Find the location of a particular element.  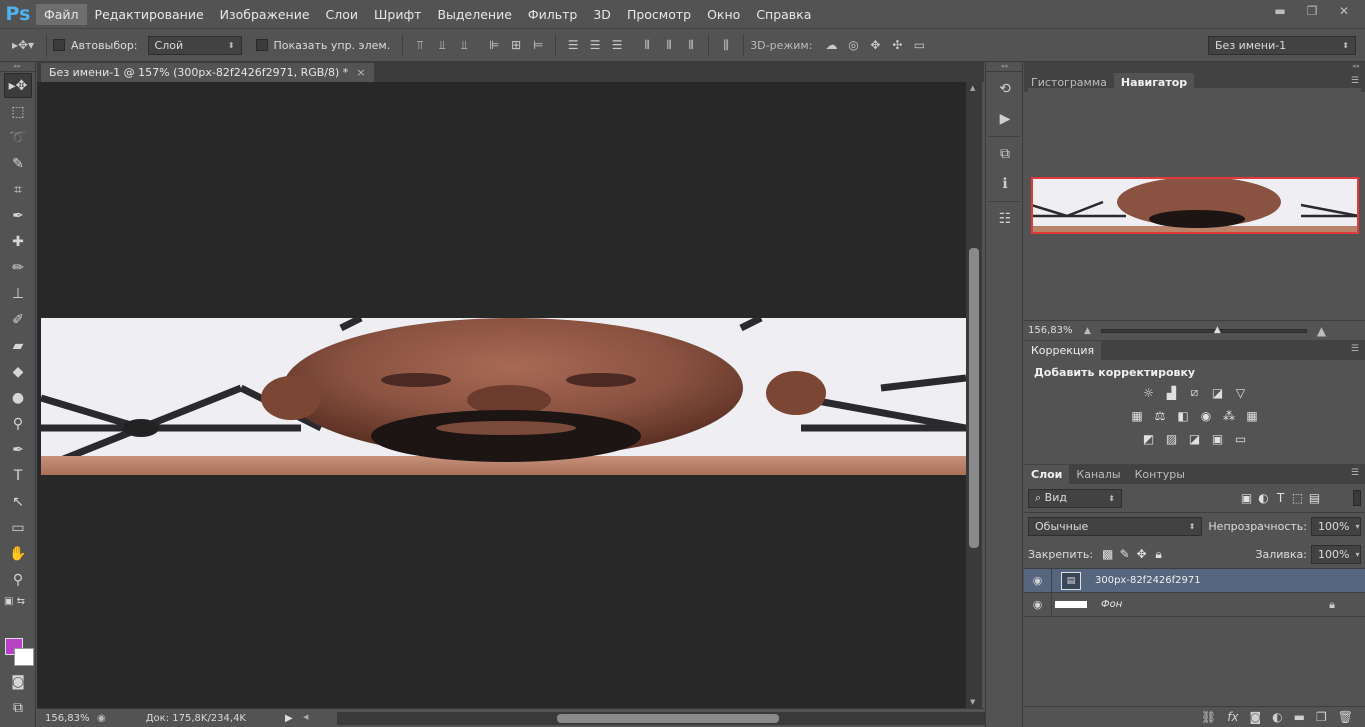

delete-layer-icon: 🗑︎ is located at coordinates (1345, 717).